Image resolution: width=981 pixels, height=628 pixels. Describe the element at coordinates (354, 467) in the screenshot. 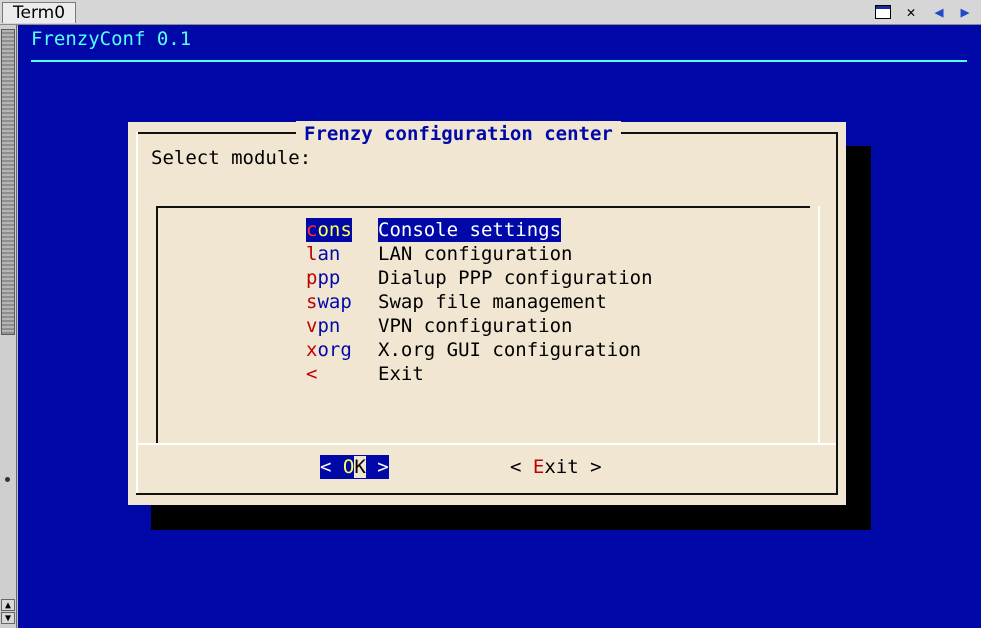

I see `ok-button: < OK >` at that location.